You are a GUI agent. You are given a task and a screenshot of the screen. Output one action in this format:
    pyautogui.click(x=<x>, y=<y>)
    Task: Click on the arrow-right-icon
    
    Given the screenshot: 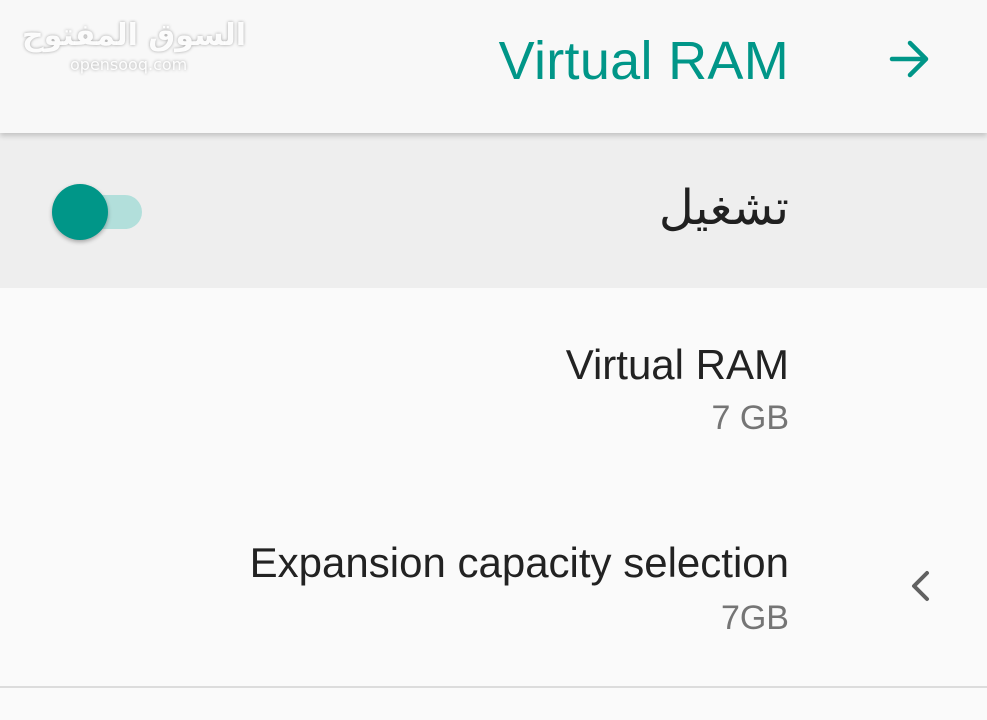 What is the action you would take?
    pyautogui.click(x=909, y=59)
    